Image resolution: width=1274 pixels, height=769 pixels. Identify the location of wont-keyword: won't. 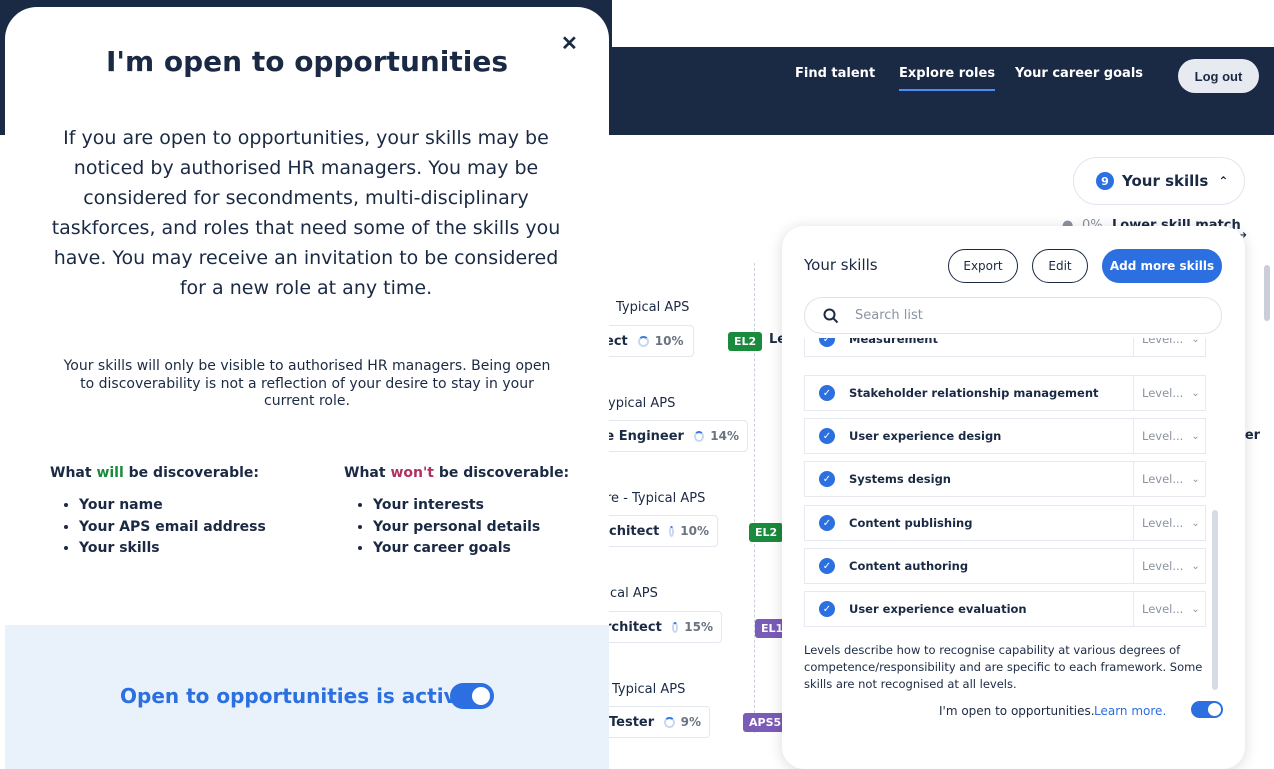
(412, 473).